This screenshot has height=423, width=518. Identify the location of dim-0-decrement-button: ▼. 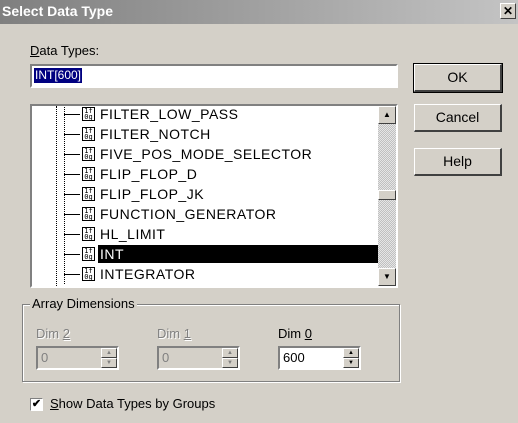
(351, 363).